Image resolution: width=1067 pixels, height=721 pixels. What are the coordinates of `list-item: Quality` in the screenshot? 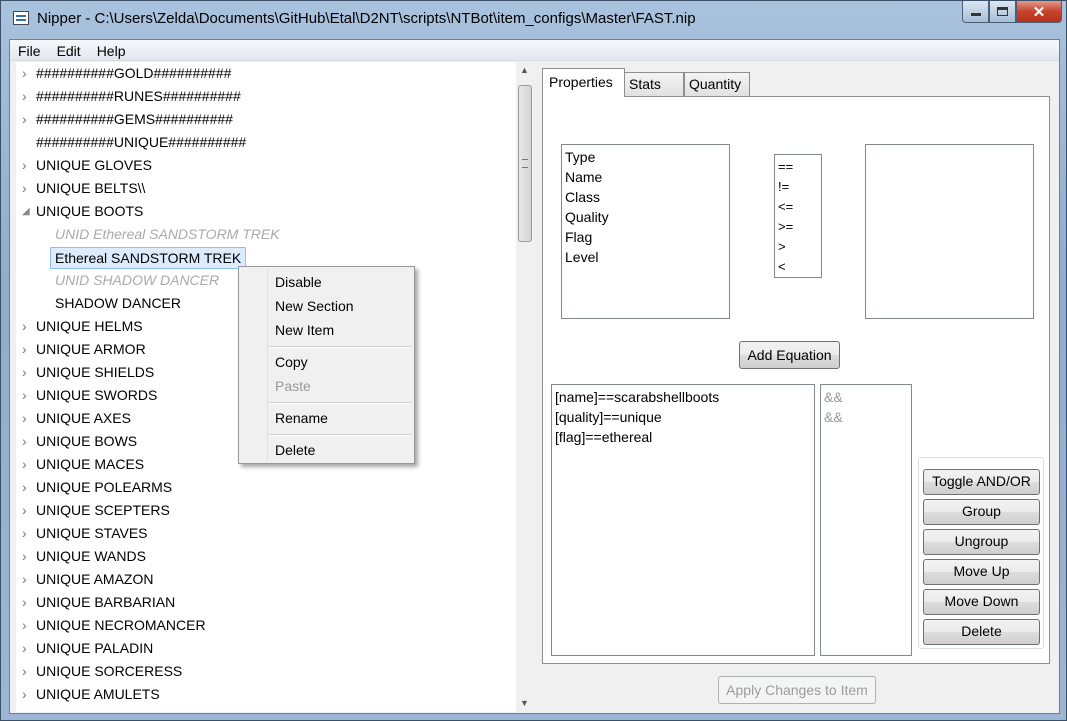 It's located at (645, 217).